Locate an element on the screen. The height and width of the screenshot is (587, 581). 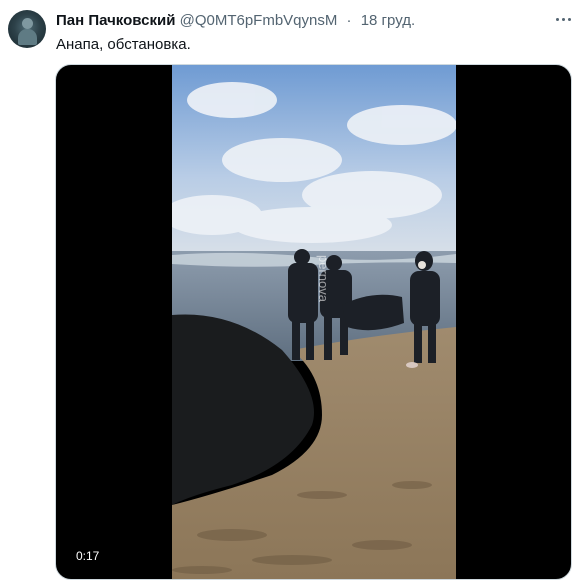
video-timestamp: 0:17 is located at coordinates (88, 556).